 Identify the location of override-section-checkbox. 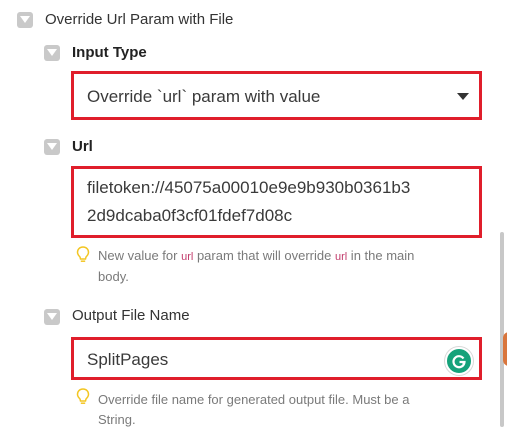
(25, 20).